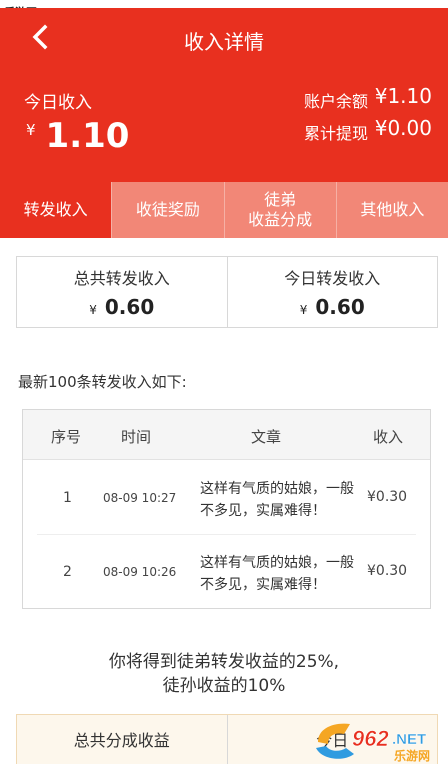 The width and height of the screenshot is (448, 764). Describe the element at coordinates (224, 674) in the screenshot. I see `promo-text: 你将得到徒弟转发收益的25%, 徒孙收益的10%` at that location.